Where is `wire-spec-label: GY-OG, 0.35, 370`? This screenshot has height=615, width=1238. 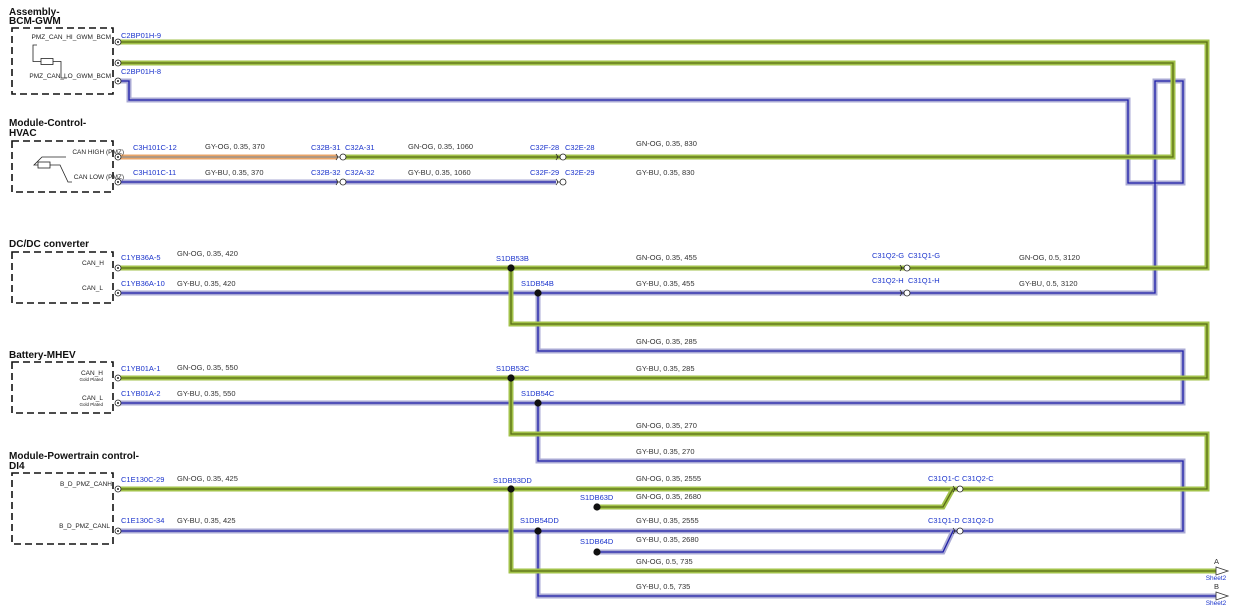 wire-spec-label: GY-OG, 0.35, 370 is located at coordinates (235, 146).